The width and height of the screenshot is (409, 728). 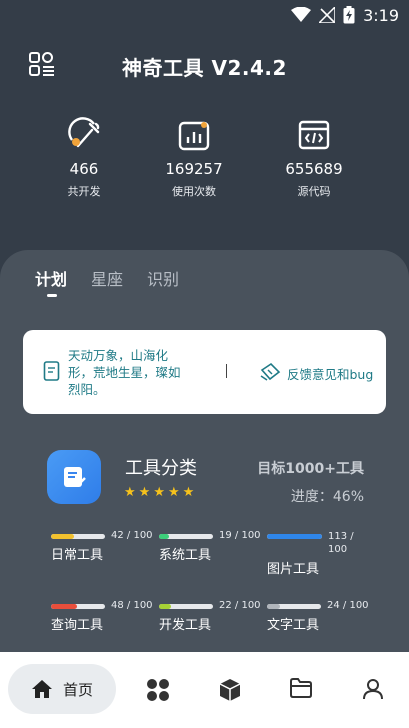 What do you see at coordinates (348, 605) in the screenshot?
I see `tool-count: 24 / 100` at bounding box center [348, 605].